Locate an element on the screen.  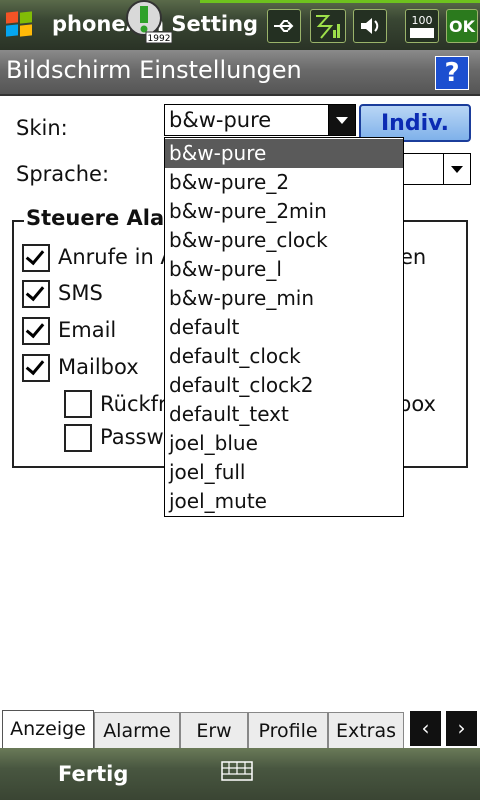
dropdown-option: joel_blue is located at coordinates (284, 443).